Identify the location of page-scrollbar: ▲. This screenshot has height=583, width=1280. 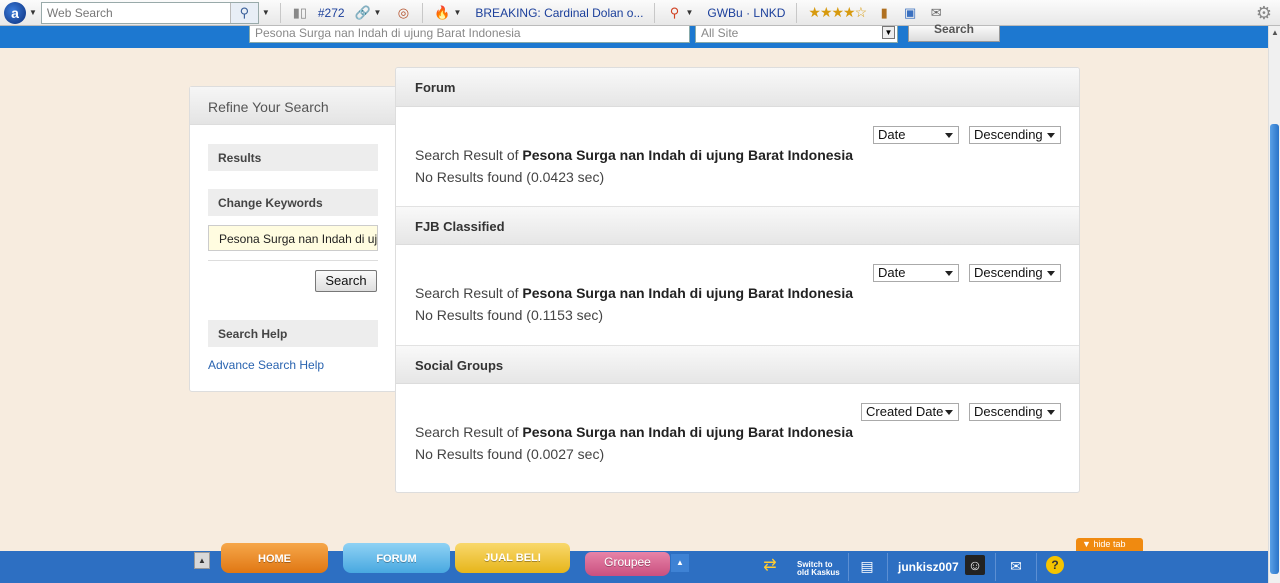
(1274, 304).